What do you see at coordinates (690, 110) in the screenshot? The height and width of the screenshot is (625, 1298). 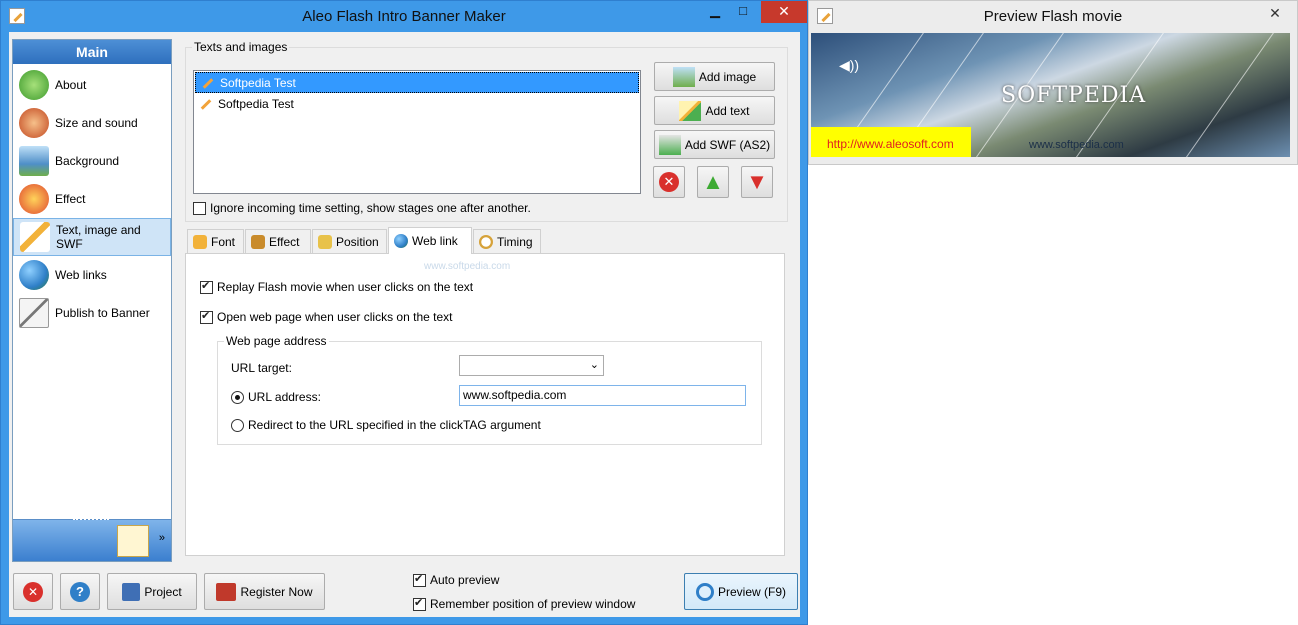 I see `add-text-icon` at bounding box center [690, 110].